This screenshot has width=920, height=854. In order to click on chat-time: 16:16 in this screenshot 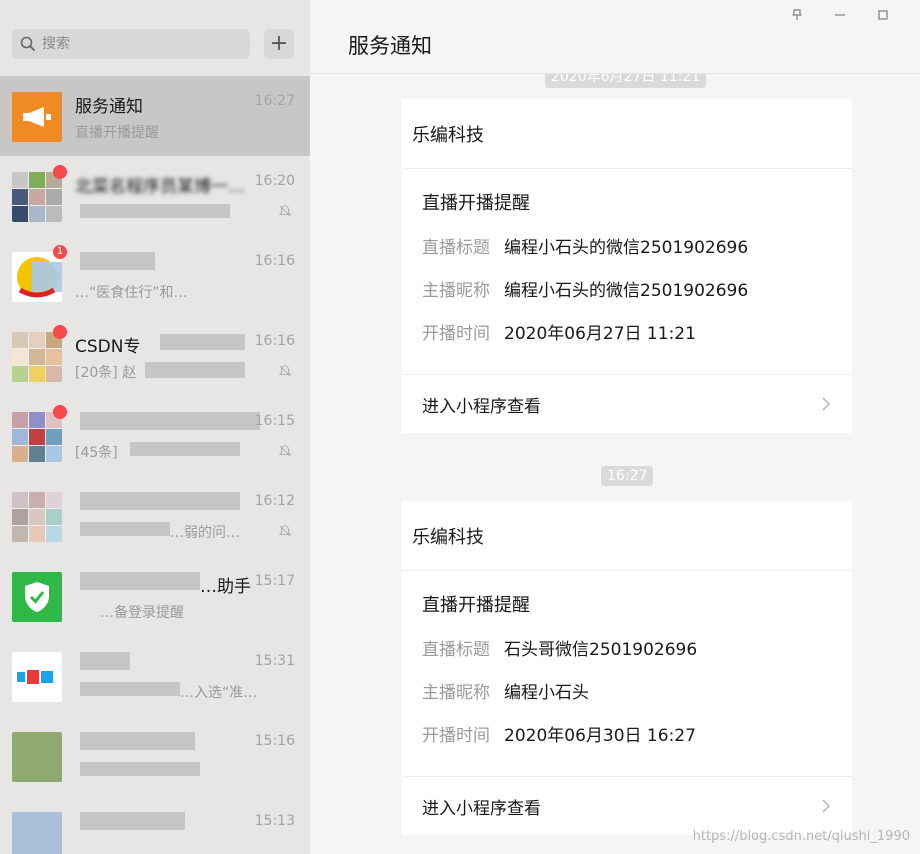, I will do `click(274, 261)`.